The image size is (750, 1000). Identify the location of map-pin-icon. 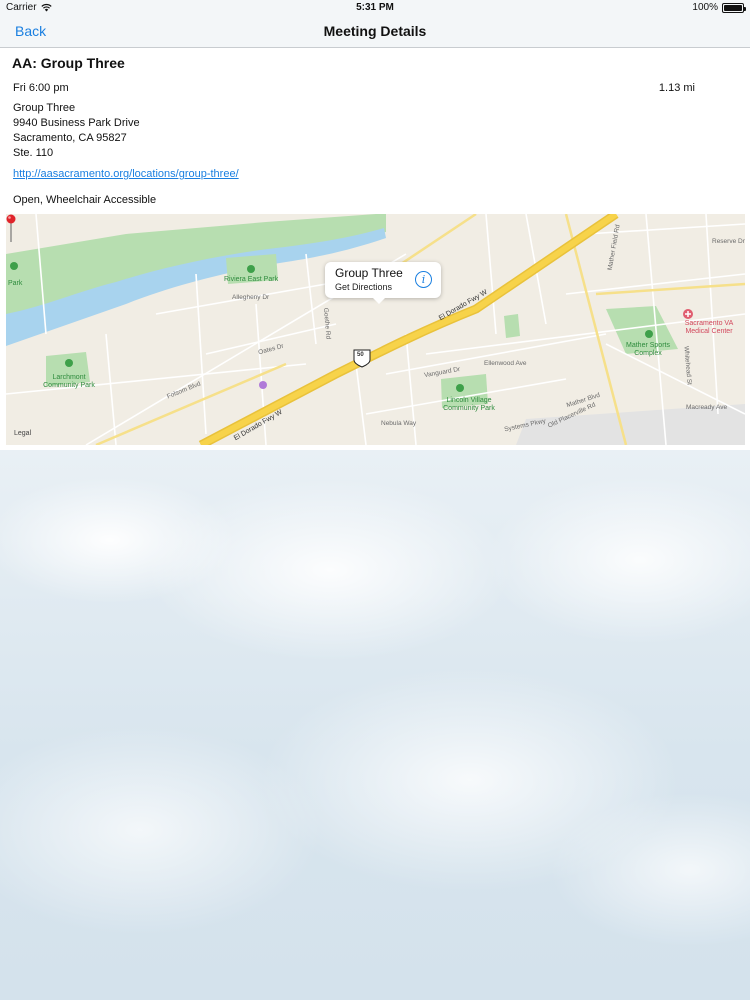
(11, 229).